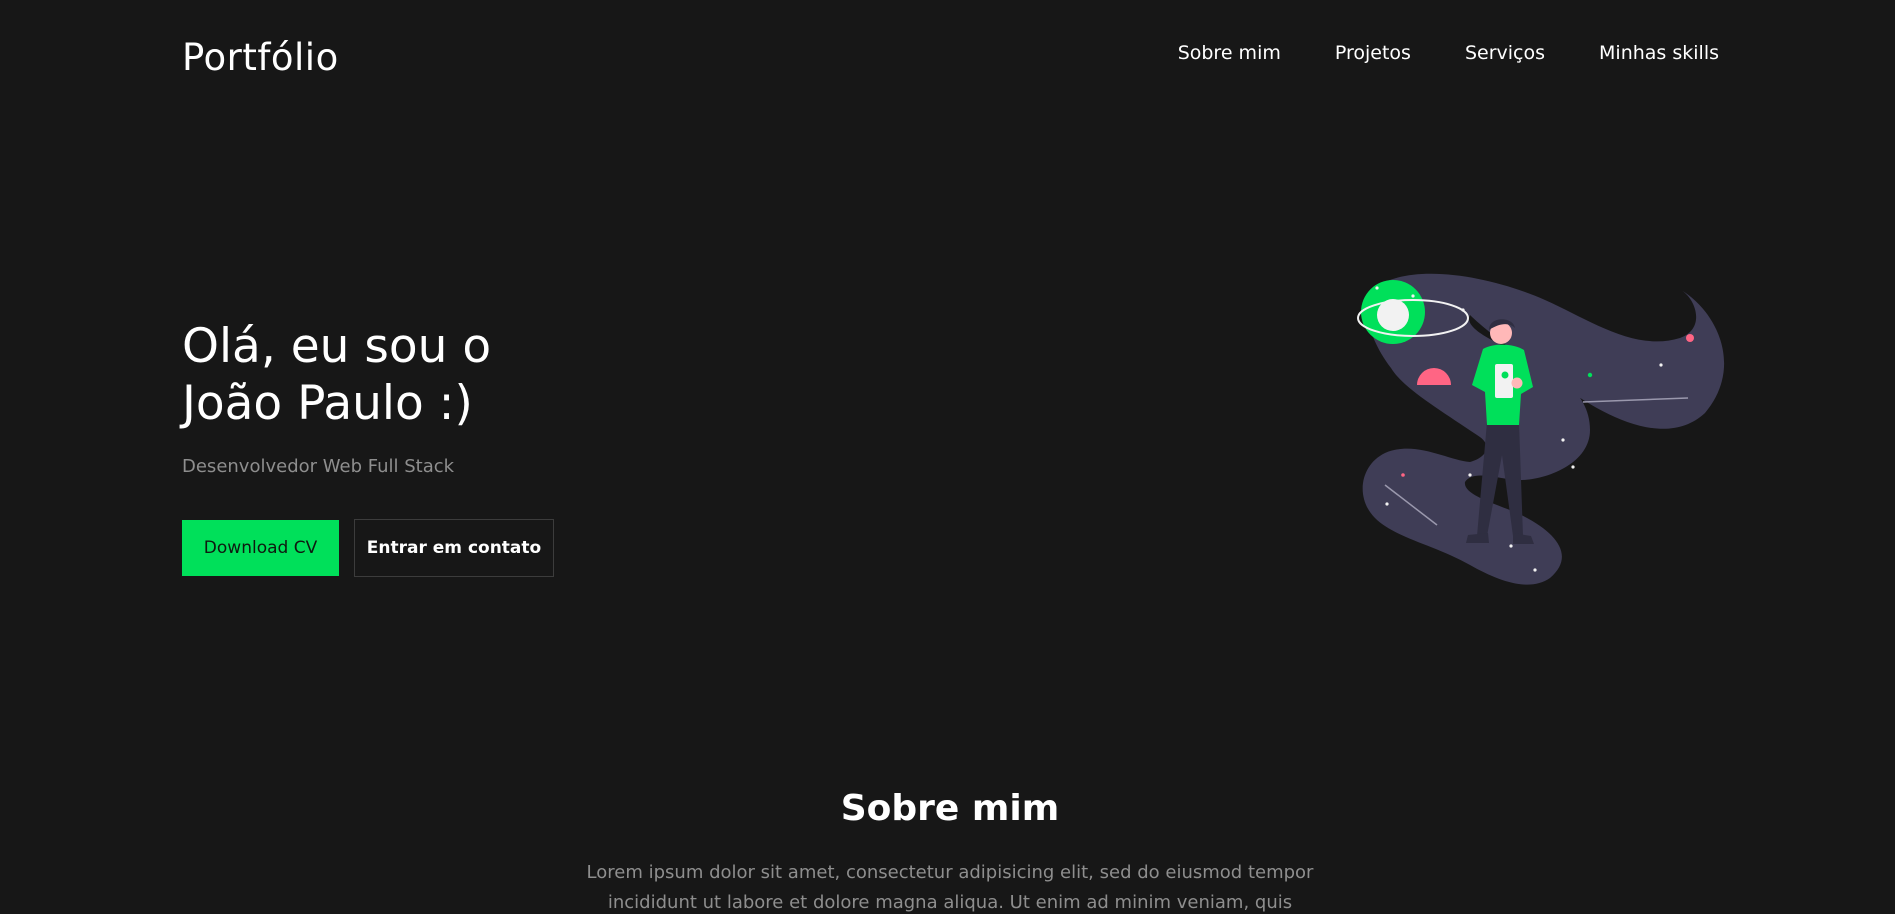 Image resolution: width=1895 pixels, height=914 pixels. I want to click on site-logo: Portfólio, so click(260, 57).